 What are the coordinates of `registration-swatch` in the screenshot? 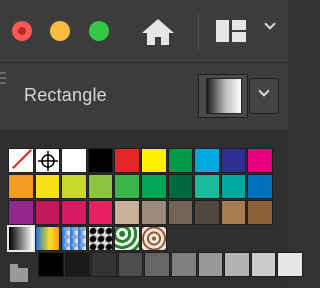 It's located at (47, 160).